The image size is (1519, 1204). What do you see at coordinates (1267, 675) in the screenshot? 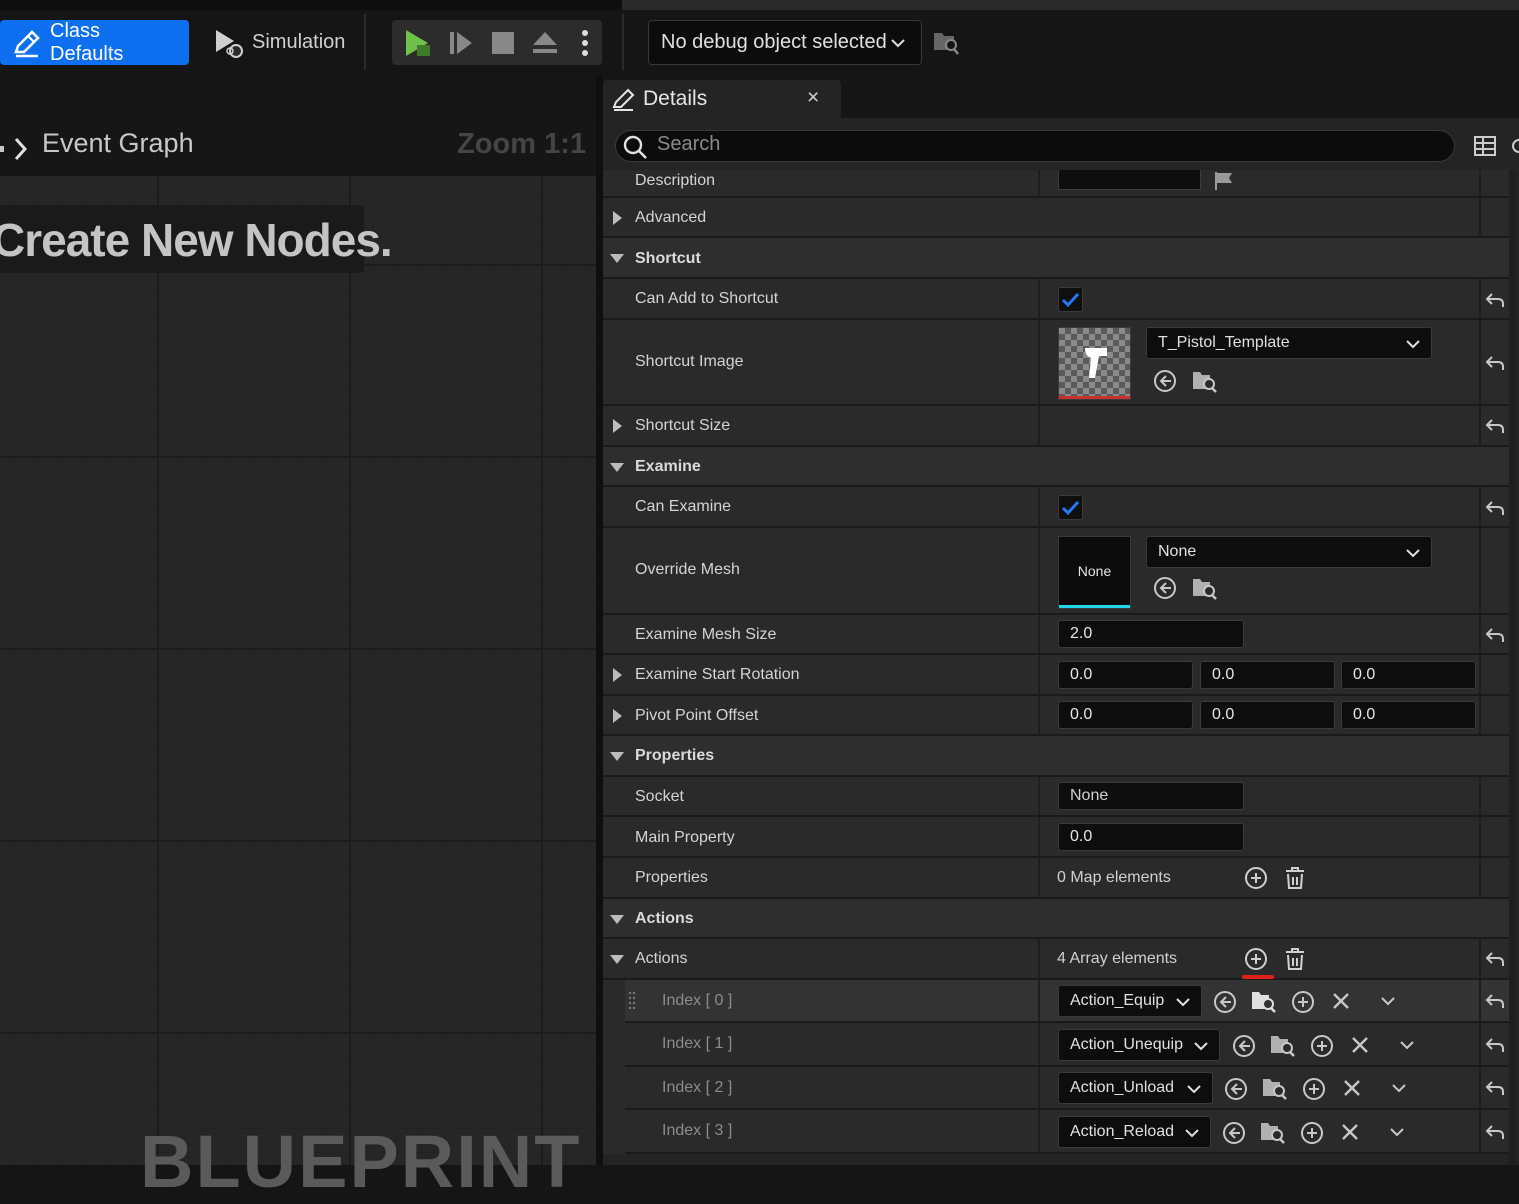
I see `rotation-y-input: 0.0` at bounding box center [1267, 675].